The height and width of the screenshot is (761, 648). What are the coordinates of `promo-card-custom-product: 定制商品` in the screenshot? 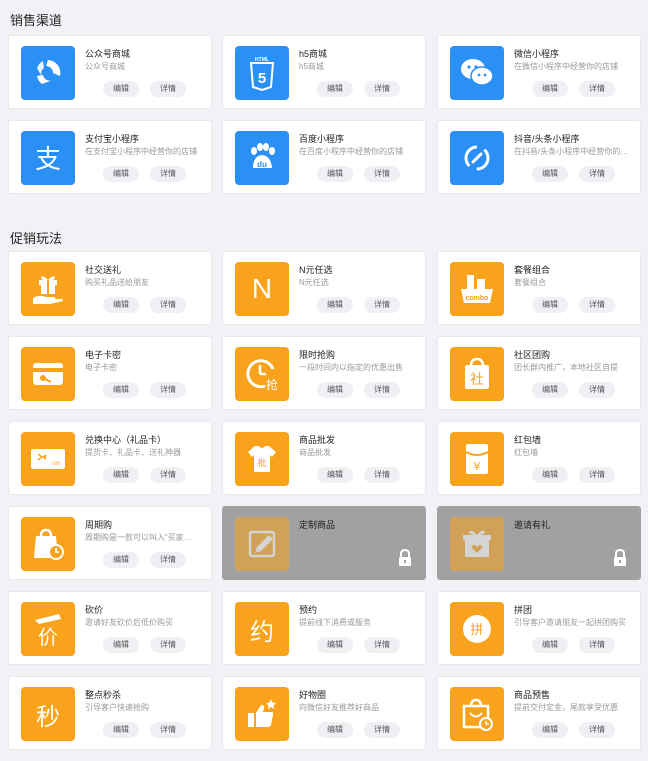 It's located at (324, 543).